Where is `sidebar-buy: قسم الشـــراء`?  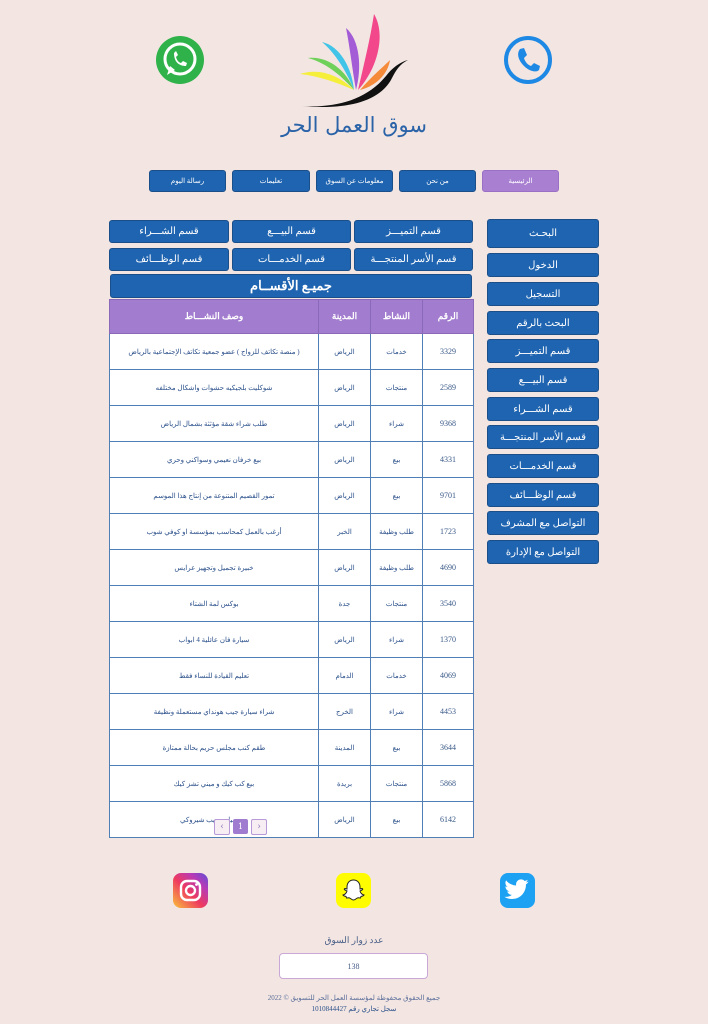
sidebar-buy: قسم الشـــراء is located at coordinates (543, 409).